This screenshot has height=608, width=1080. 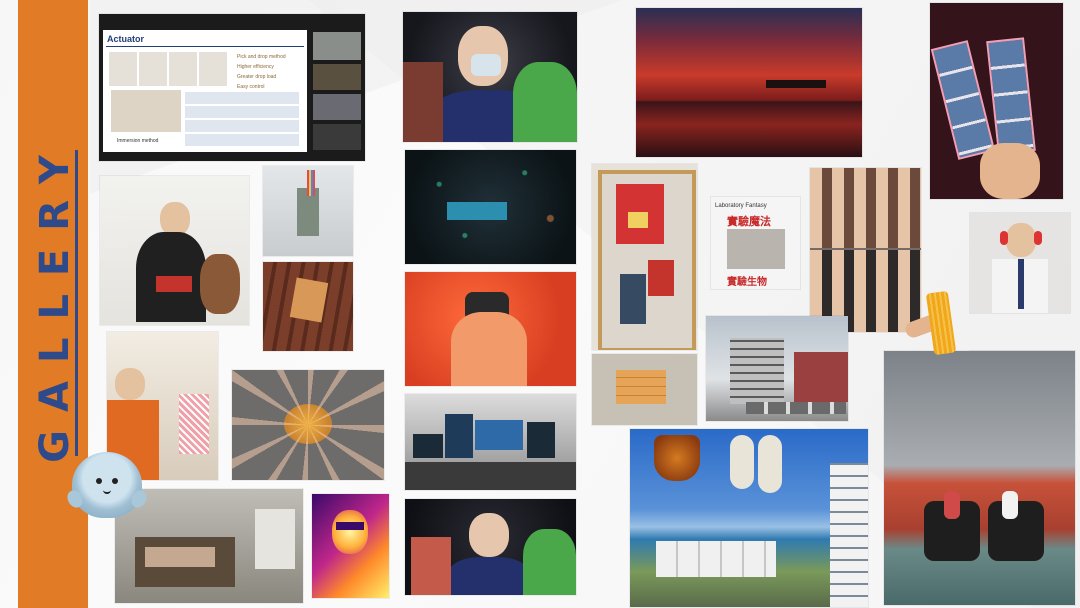 I want to click on lab-poster-photo: Laboratory Fantasy 實驗魔法 實驗生物, so click(x=755, y=243).